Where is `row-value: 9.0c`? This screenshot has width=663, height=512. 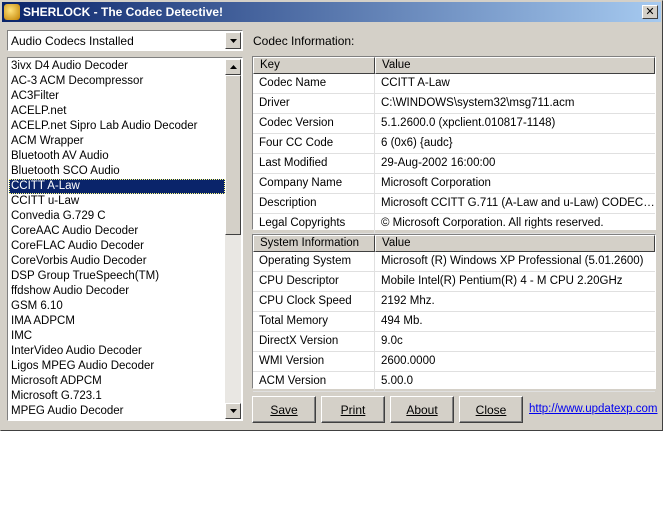
row-value: 9.0c is located at coordinates (392, 341).